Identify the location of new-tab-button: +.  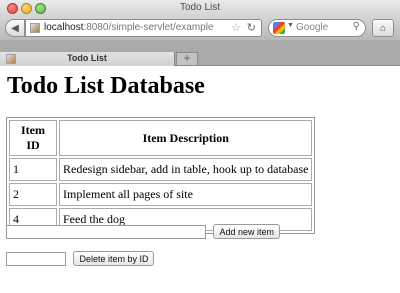
(187, 59).